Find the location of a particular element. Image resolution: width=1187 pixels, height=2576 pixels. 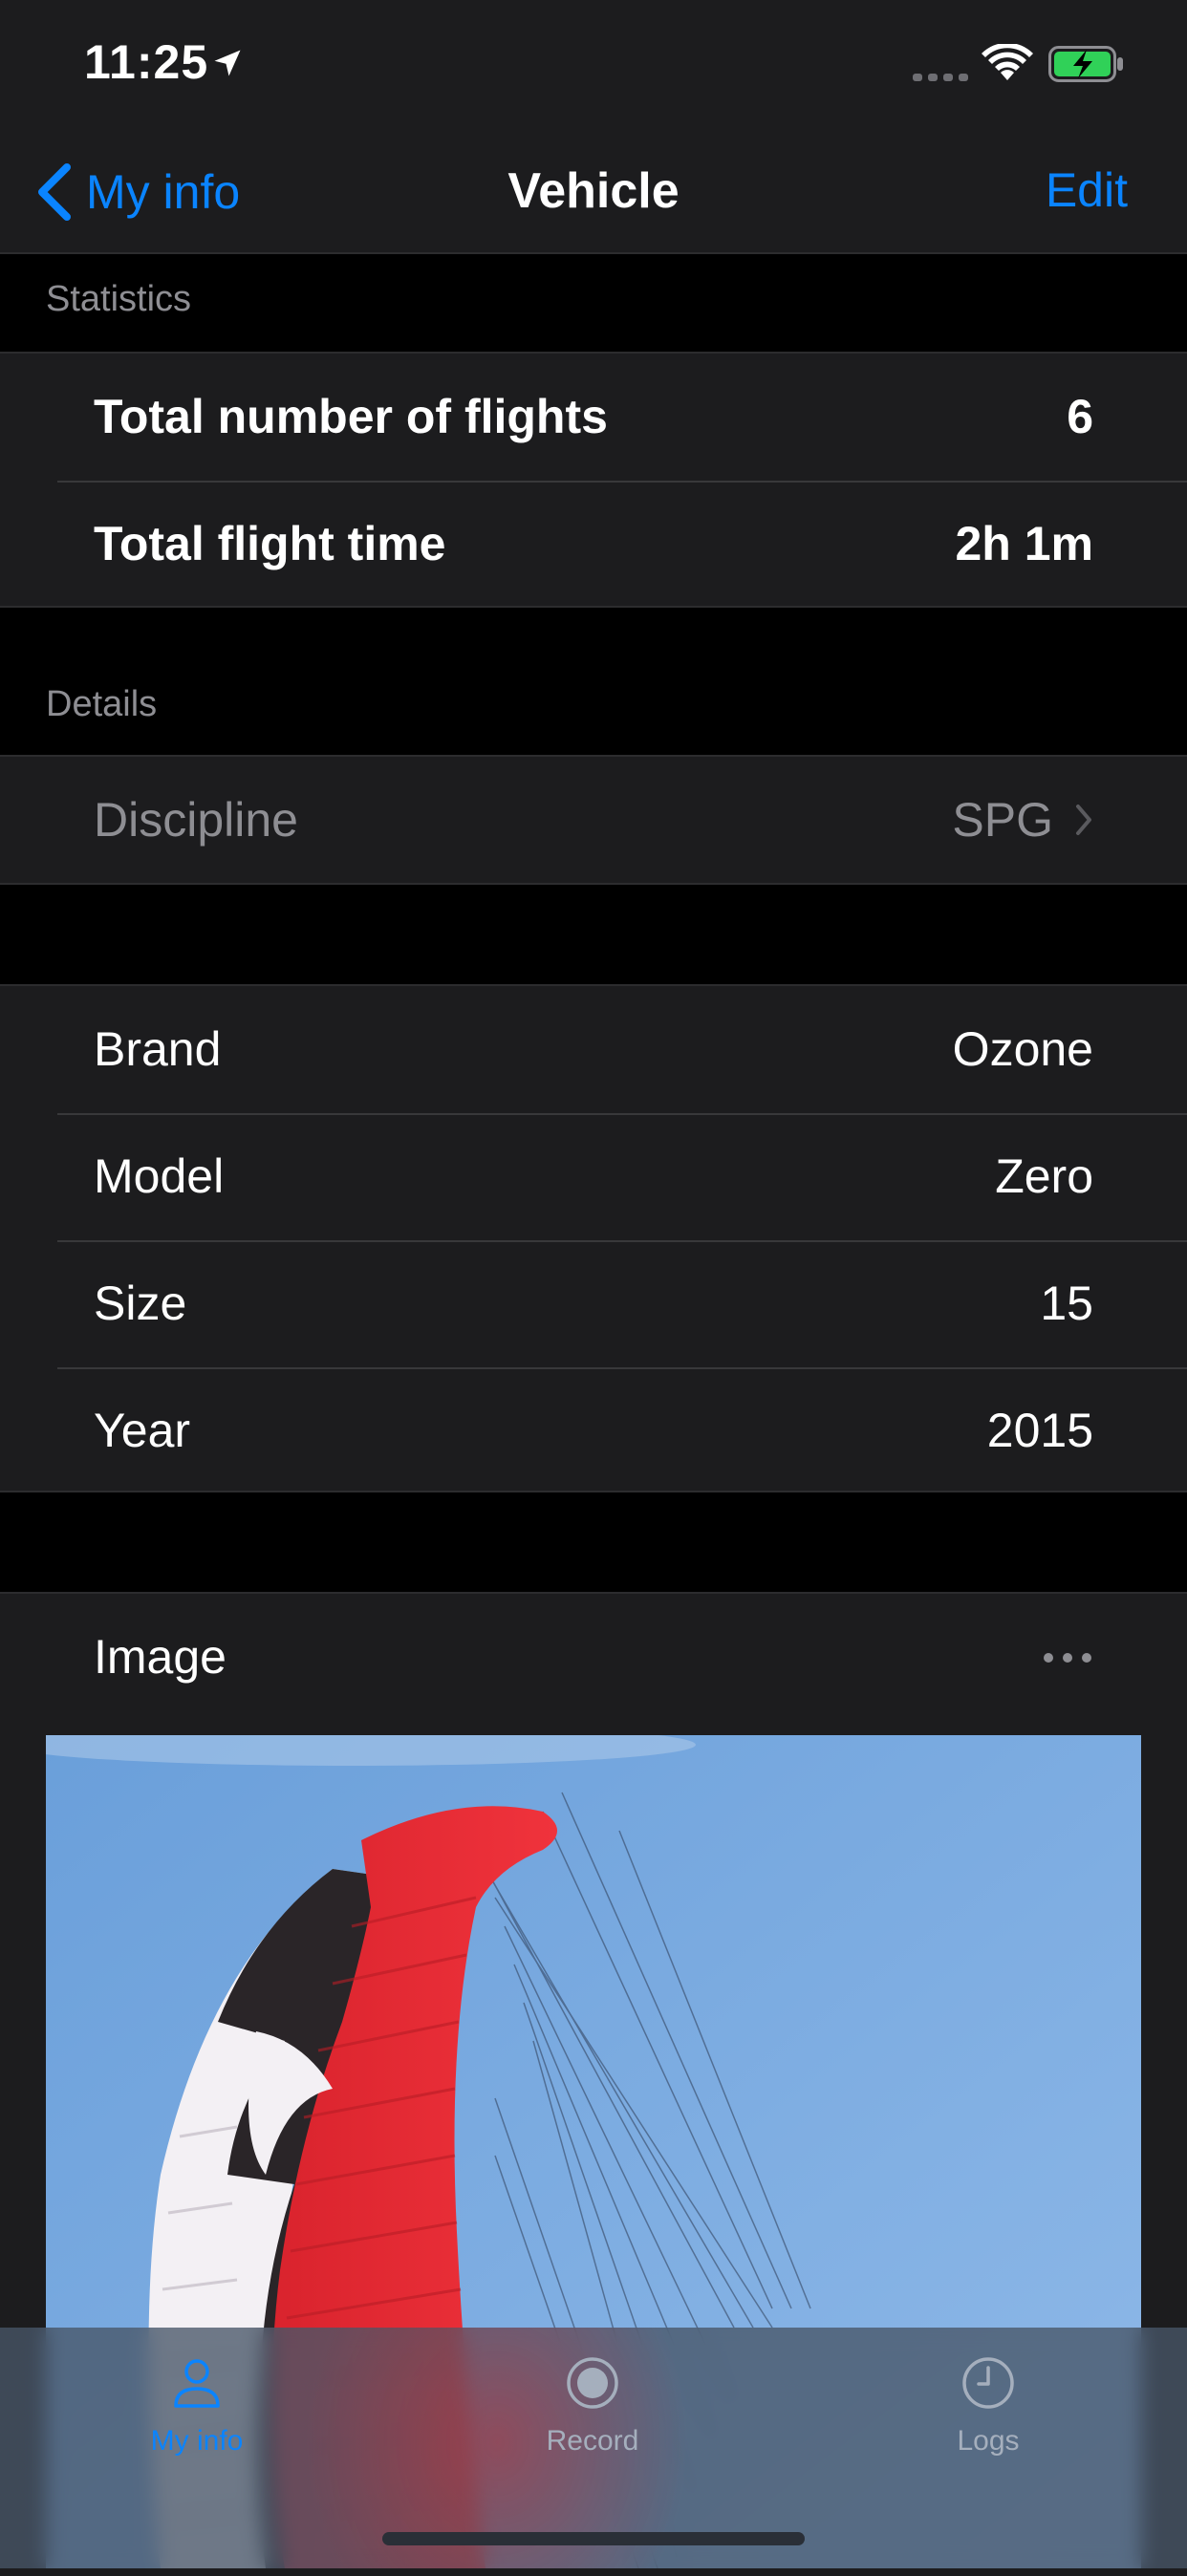

brand-row: Brand Ozone is located at coordinates (593, 1049).